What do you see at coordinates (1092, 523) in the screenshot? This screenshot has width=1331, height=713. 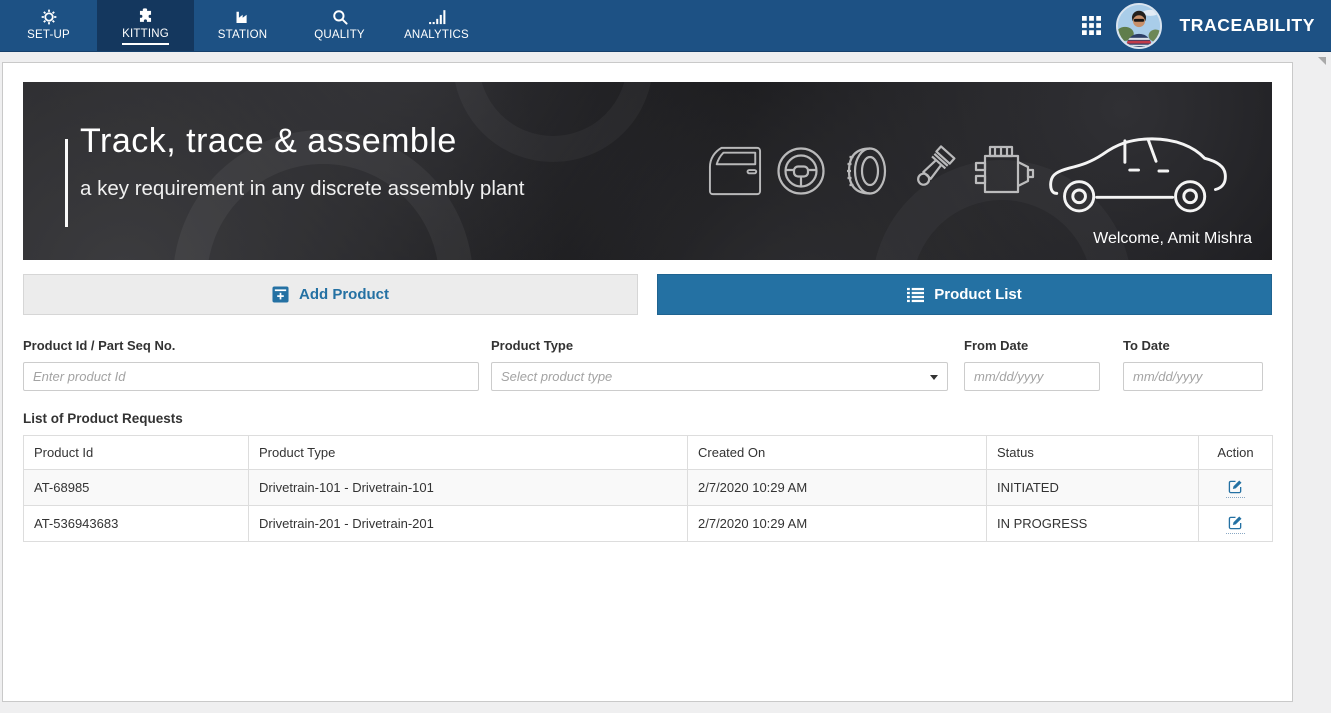 I see `cell-status: IN PROGRESS` at bounding box center [1092, 523].